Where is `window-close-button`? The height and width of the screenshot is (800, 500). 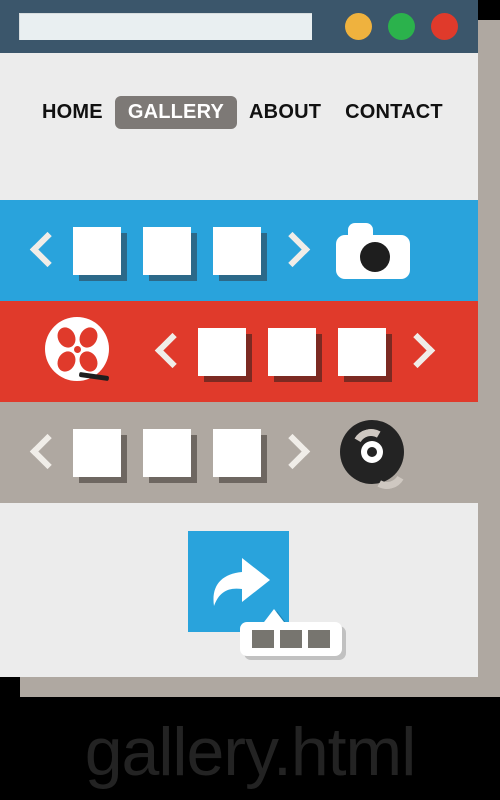
window-close-button is located at coordinates (444, 26).